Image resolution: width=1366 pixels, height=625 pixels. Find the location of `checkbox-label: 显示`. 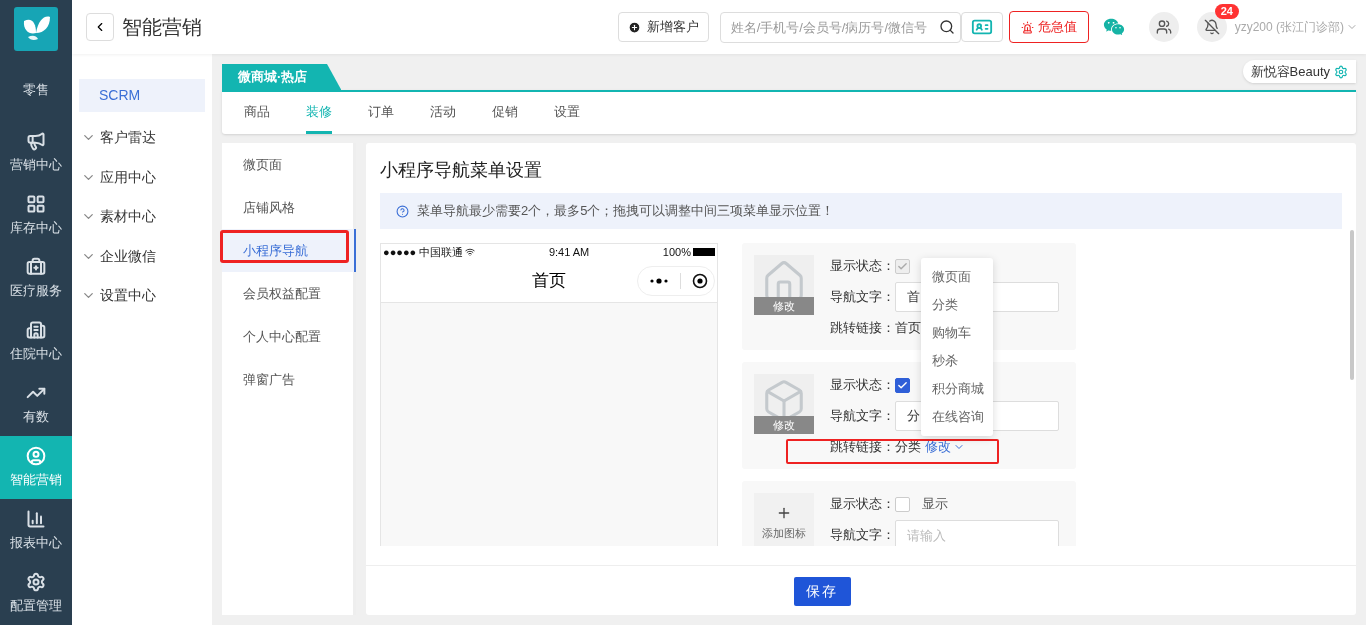

checkbox-label: 显示 is located at coordinates (935, 504).